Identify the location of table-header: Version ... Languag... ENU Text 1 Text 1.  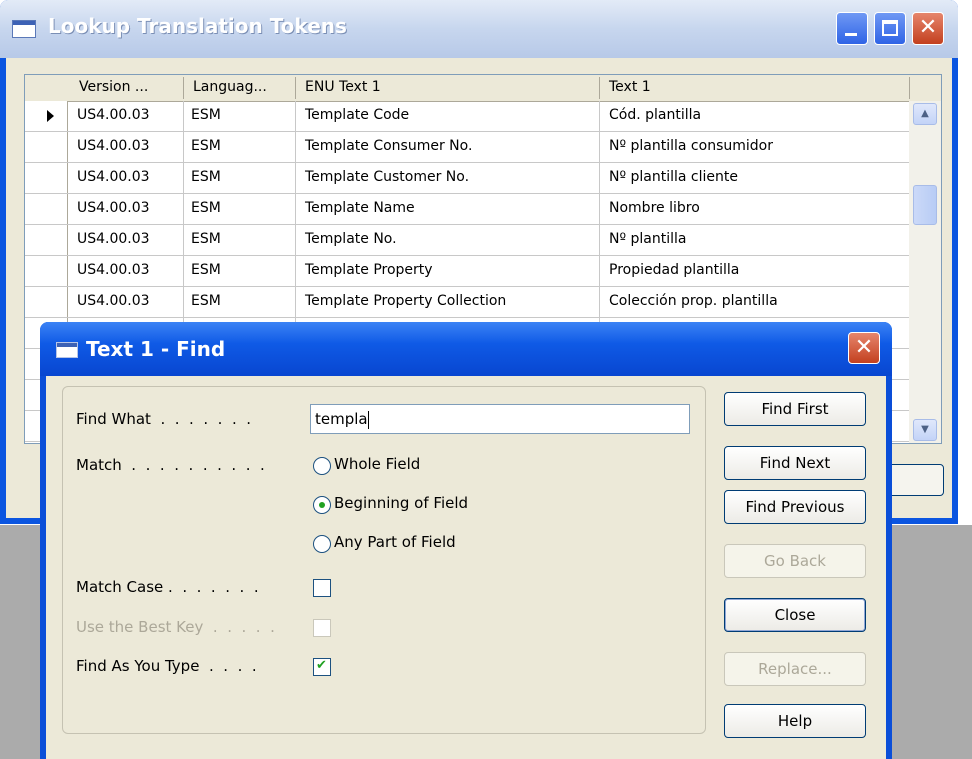
(483, 88).